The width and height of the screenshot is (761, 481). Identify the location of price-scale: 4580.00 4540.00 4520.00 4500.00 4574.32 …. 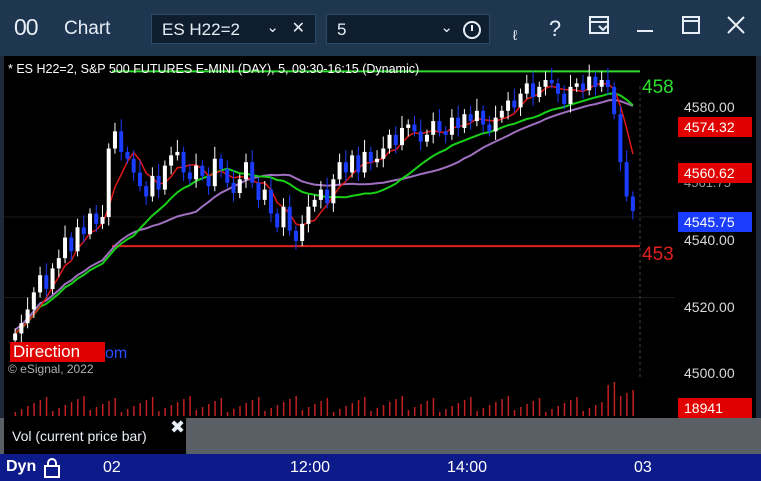
(716, 237).